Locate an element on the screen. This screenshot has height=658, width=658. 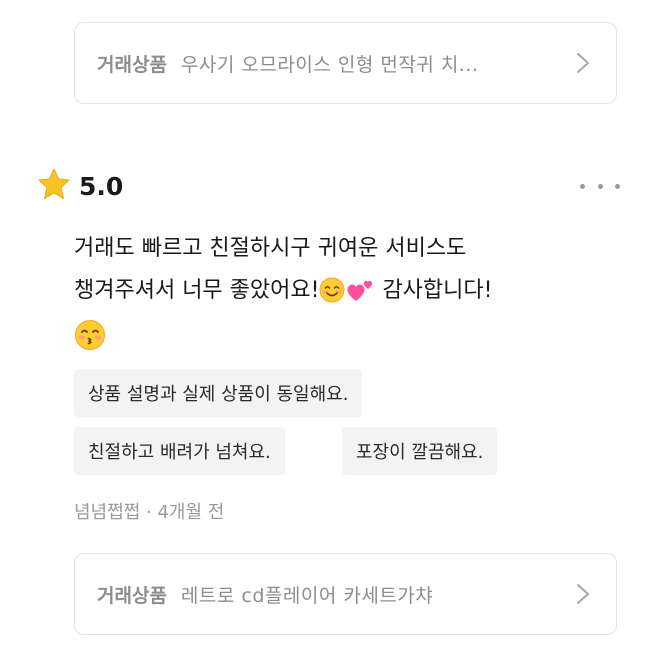
review-text-segment: 감사합니다! is located at coordinates (434, 290).